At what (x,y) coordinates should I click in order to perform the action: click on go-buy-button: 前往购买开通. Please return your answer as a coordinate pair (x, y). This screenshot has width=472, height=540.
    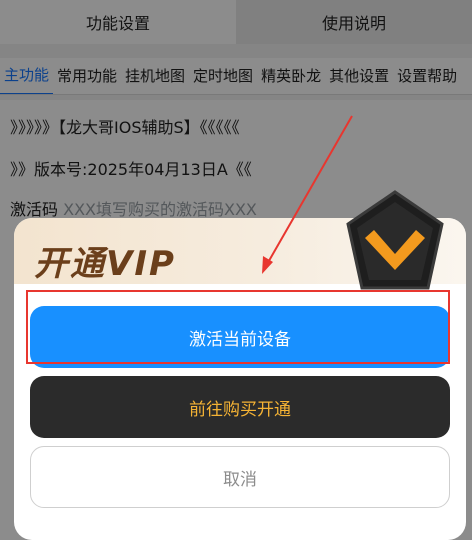
    Looking at the image, I should click on (240, 407).